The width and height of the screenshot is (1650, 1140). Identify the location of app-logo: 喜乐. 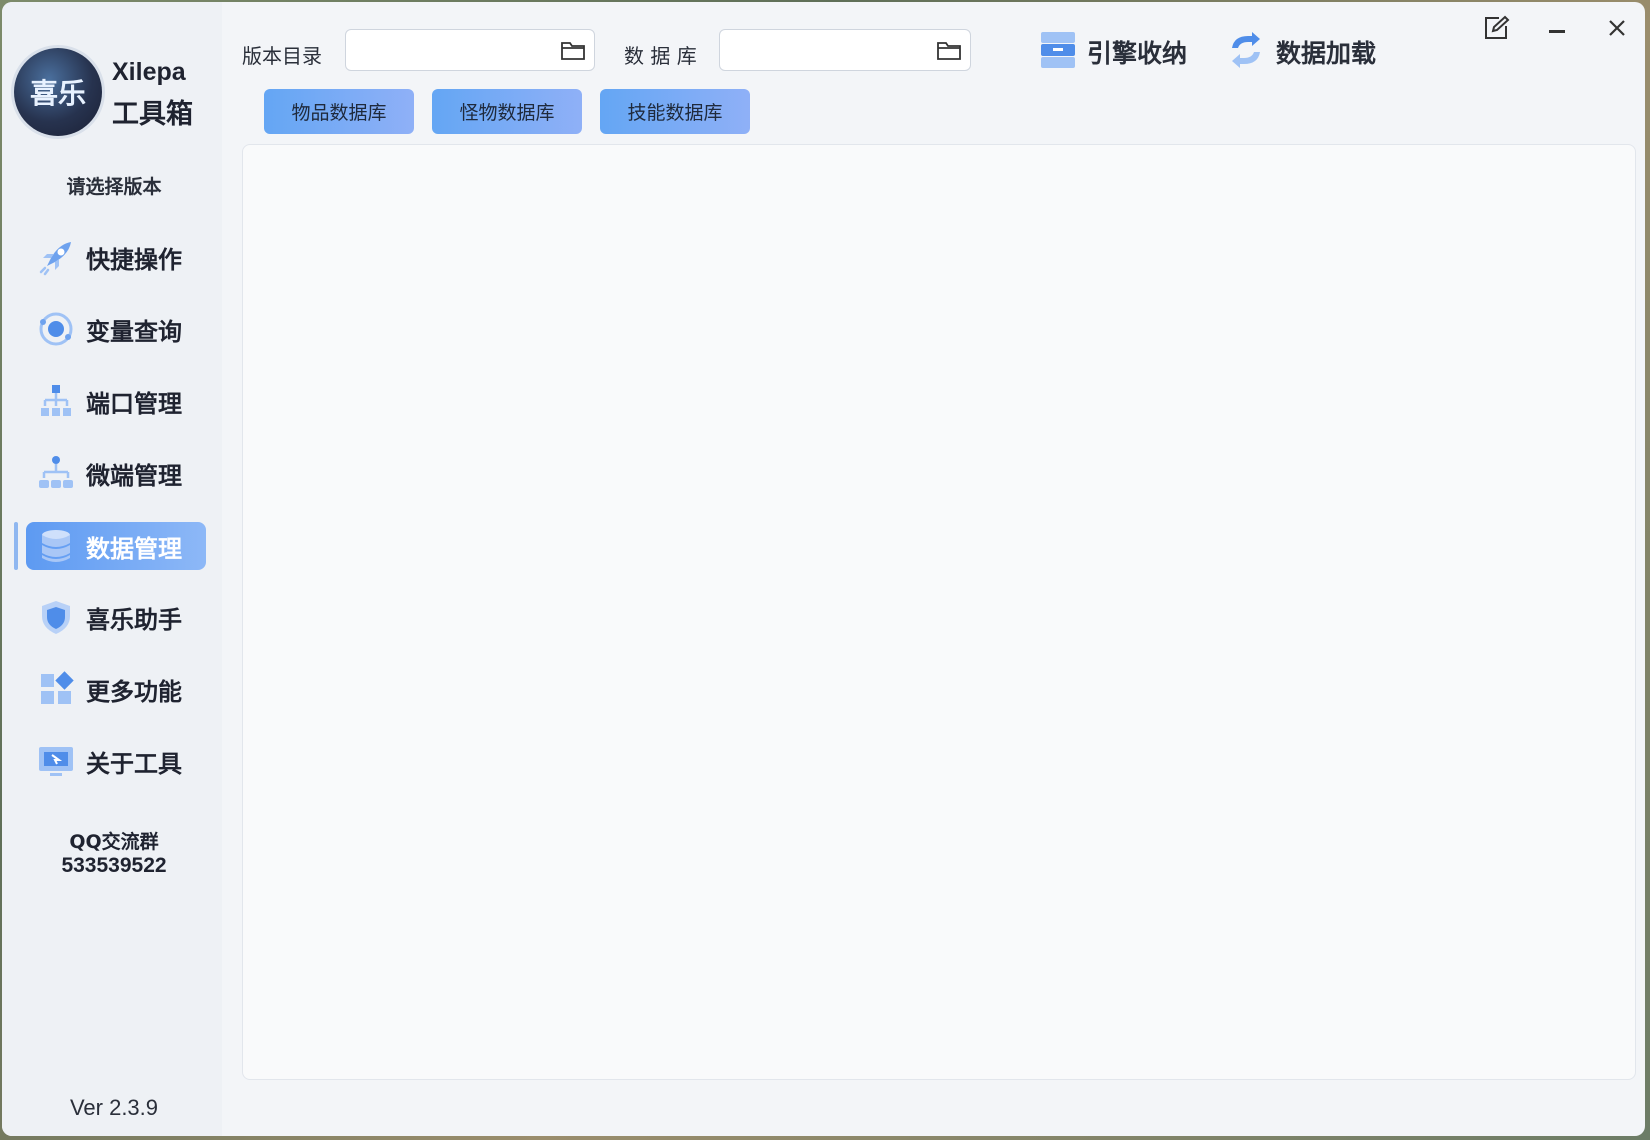
(58, 92).